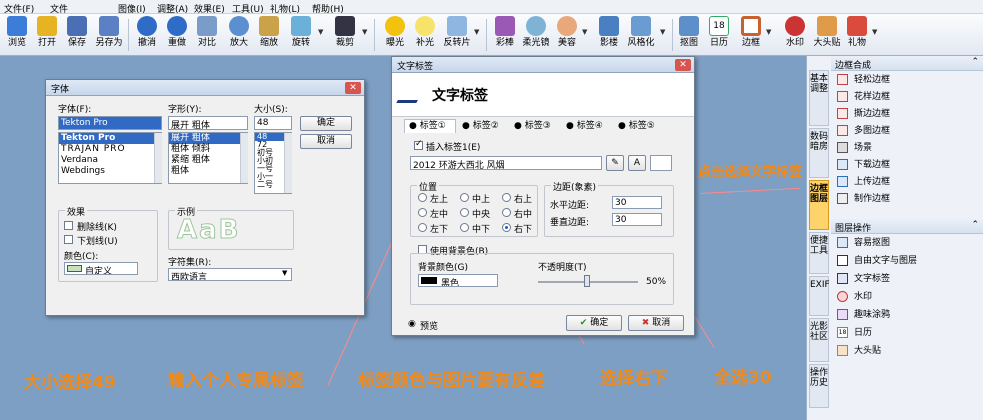 The width and height of the screenshot is (983, 420). Describe the element at coordinates (854, 149) in the screenshot. I see `panel-item: 场景` at that location.